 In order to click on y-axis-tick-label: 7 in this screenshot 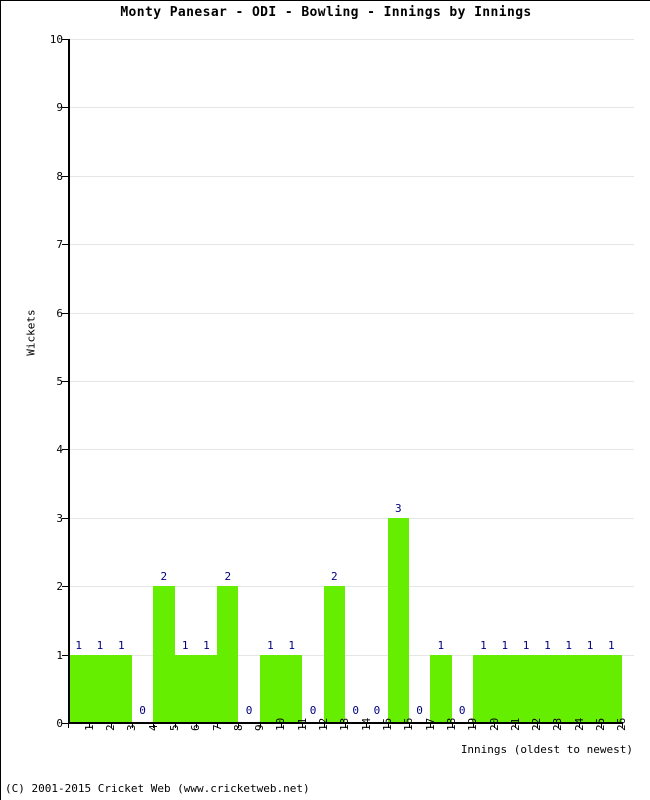, I will do `click(59, 245)`.